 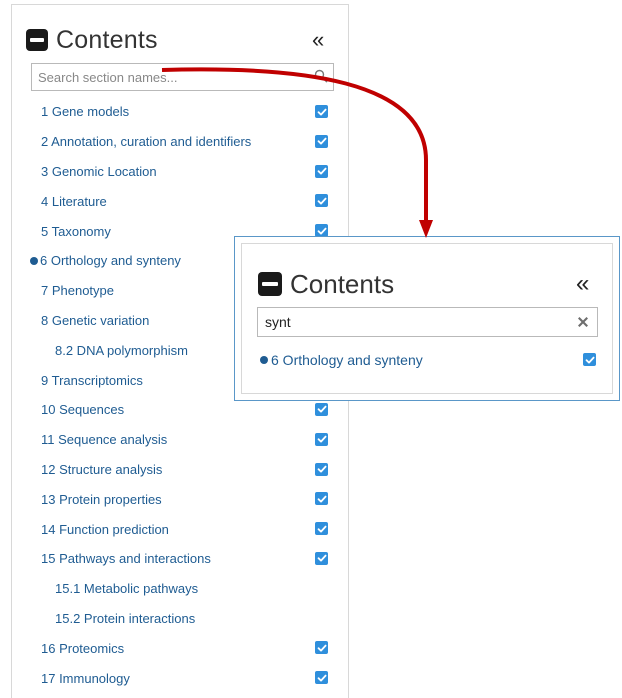 What do you see at coordinates (347, 360) in the screenshot?
I see `popup-result-label: 6 Orthology and synteny` at bounding box center [347, 360].